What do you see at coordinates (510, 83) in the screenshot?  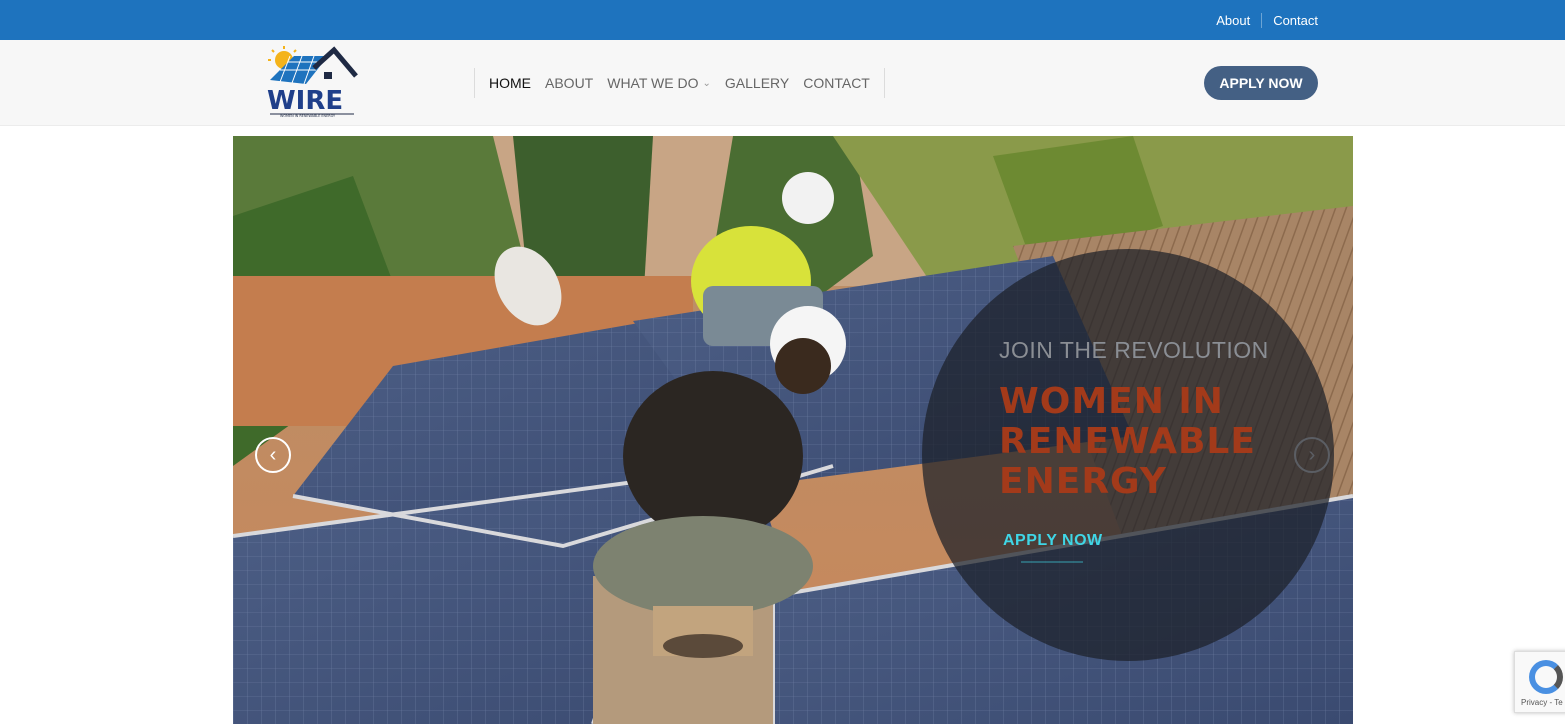 I see `nav-item-home: HOME` at bounding box center [510, 83].